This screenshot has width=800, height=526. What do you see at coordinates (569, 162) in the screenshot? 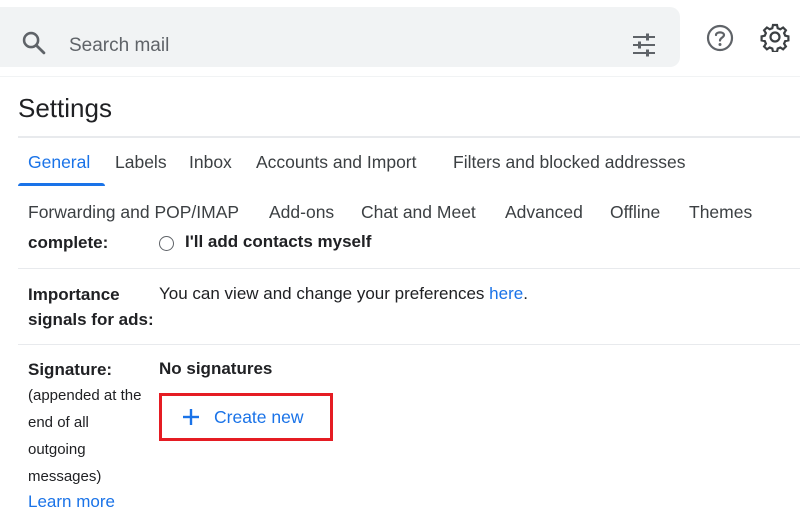
I see `tab-filters-and-blocked-addresses: Filters and blocked addresses` at bounding box center [569, 162].